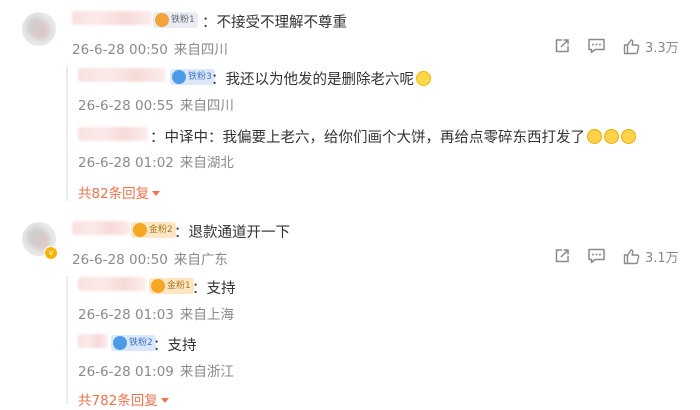 This screenshot has height=410, width=700. What do you see at coordinates (662, 48) in the screenshot?
I see `like-count: 3.3万` at bounding box center [662, 48].